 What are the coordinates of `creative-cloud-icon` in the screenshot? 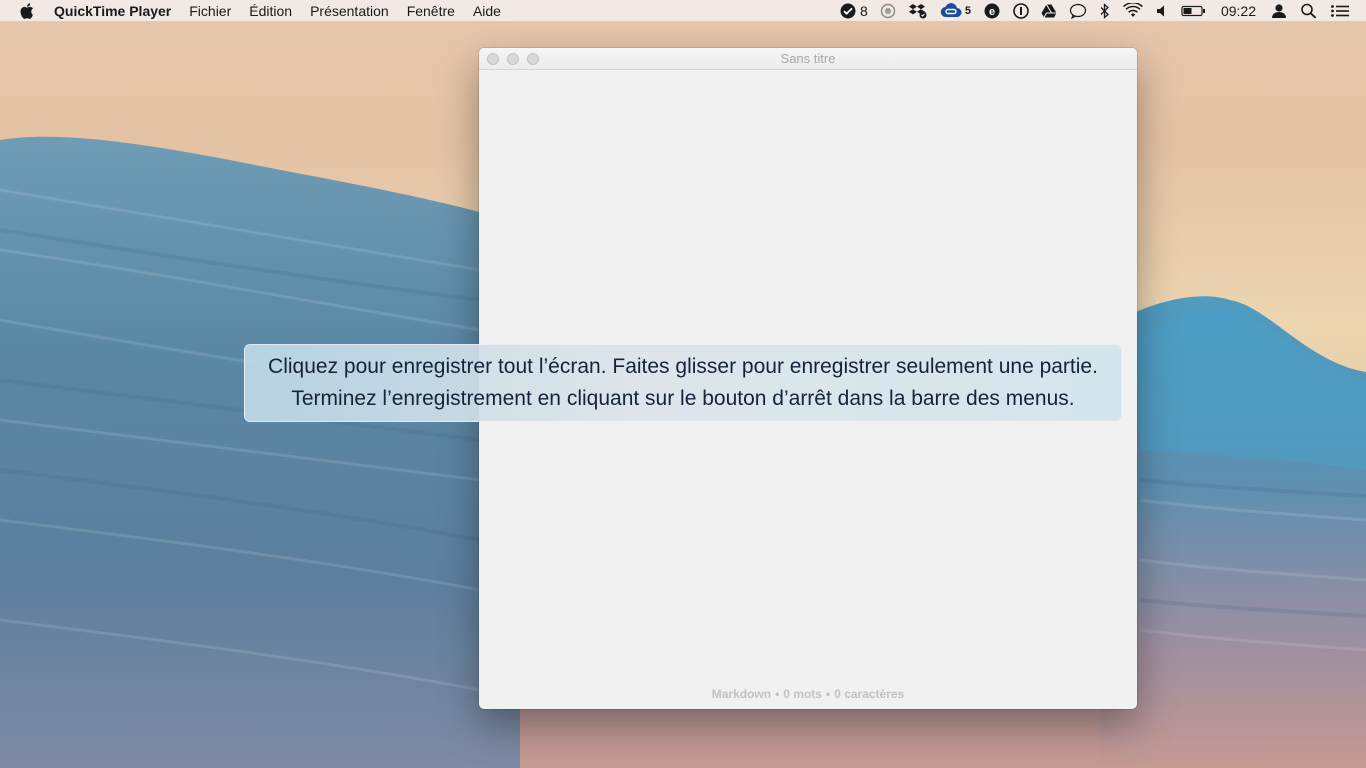 It's located at (951, 10).